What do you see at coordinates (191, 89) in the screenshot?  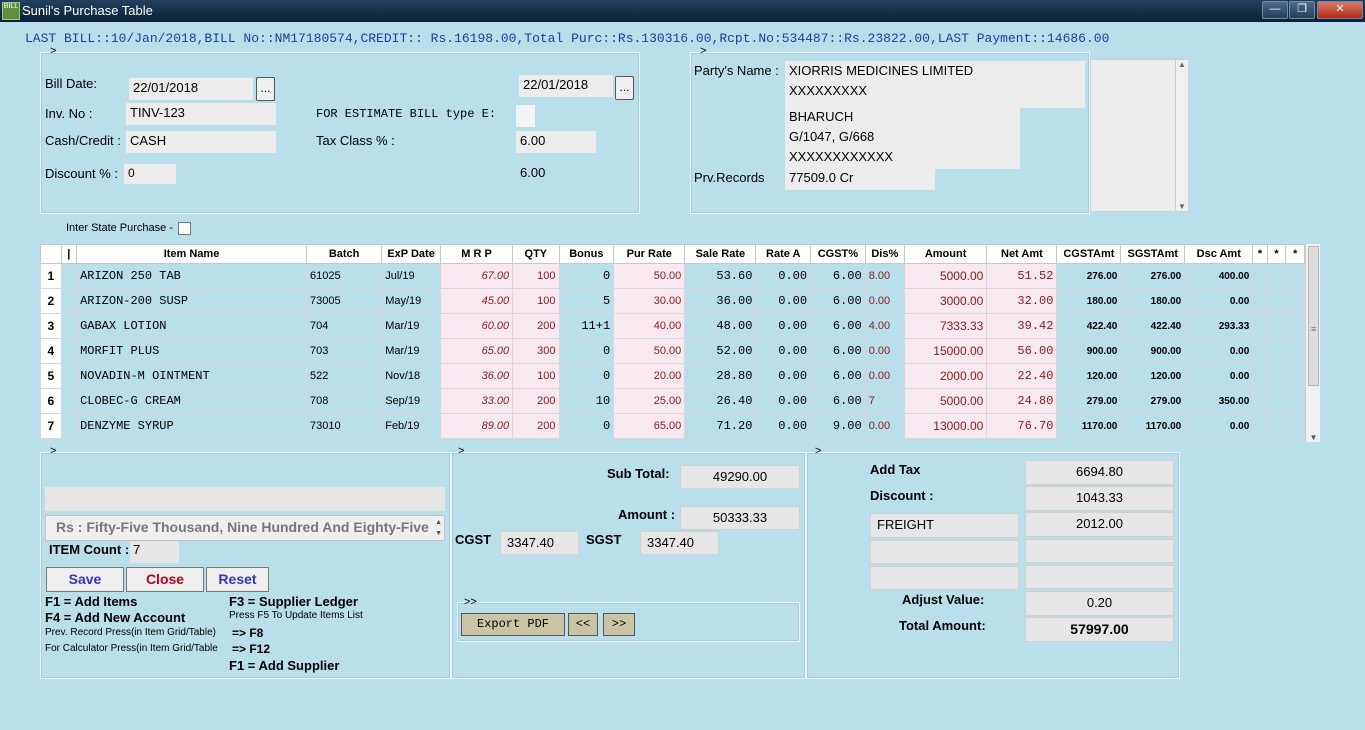 I see `bill-date-field: 22/01/2018` at bounding box center [191, 89].